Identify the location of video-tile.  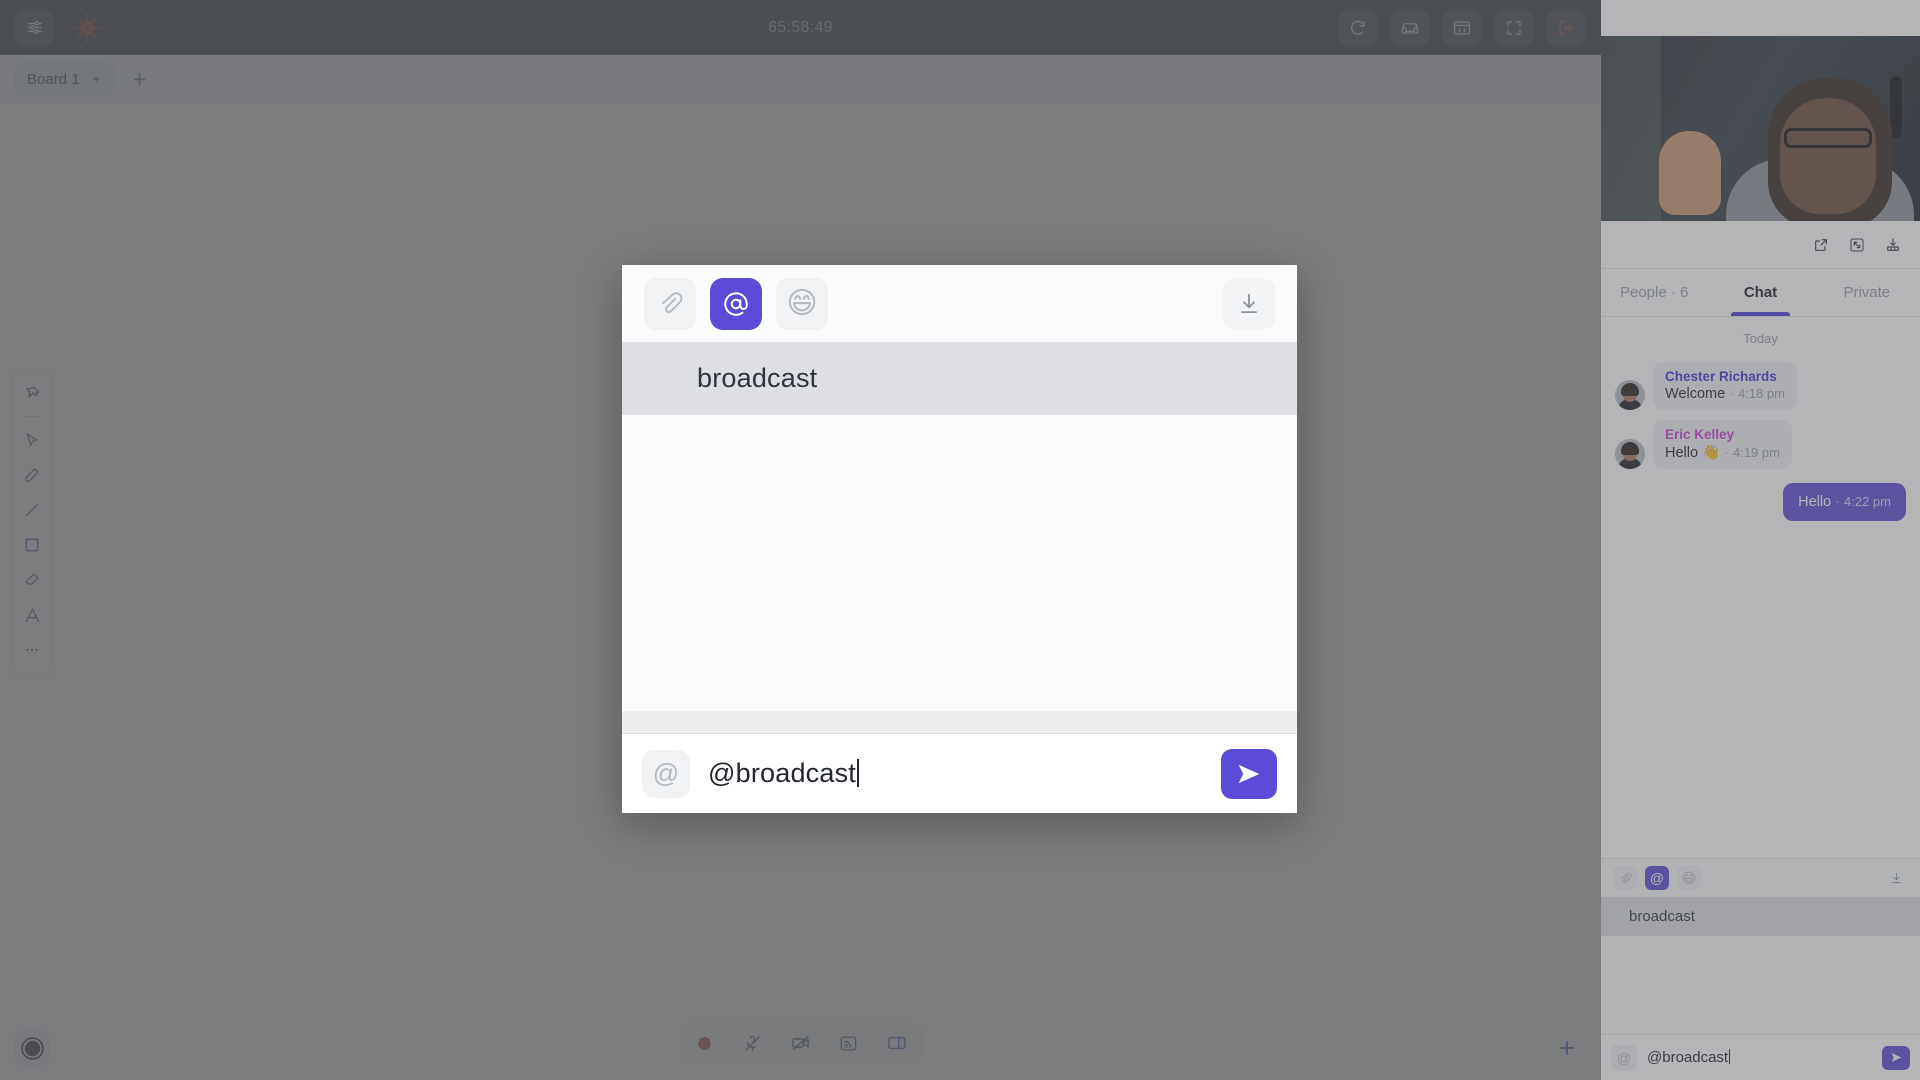
(1760, 128).